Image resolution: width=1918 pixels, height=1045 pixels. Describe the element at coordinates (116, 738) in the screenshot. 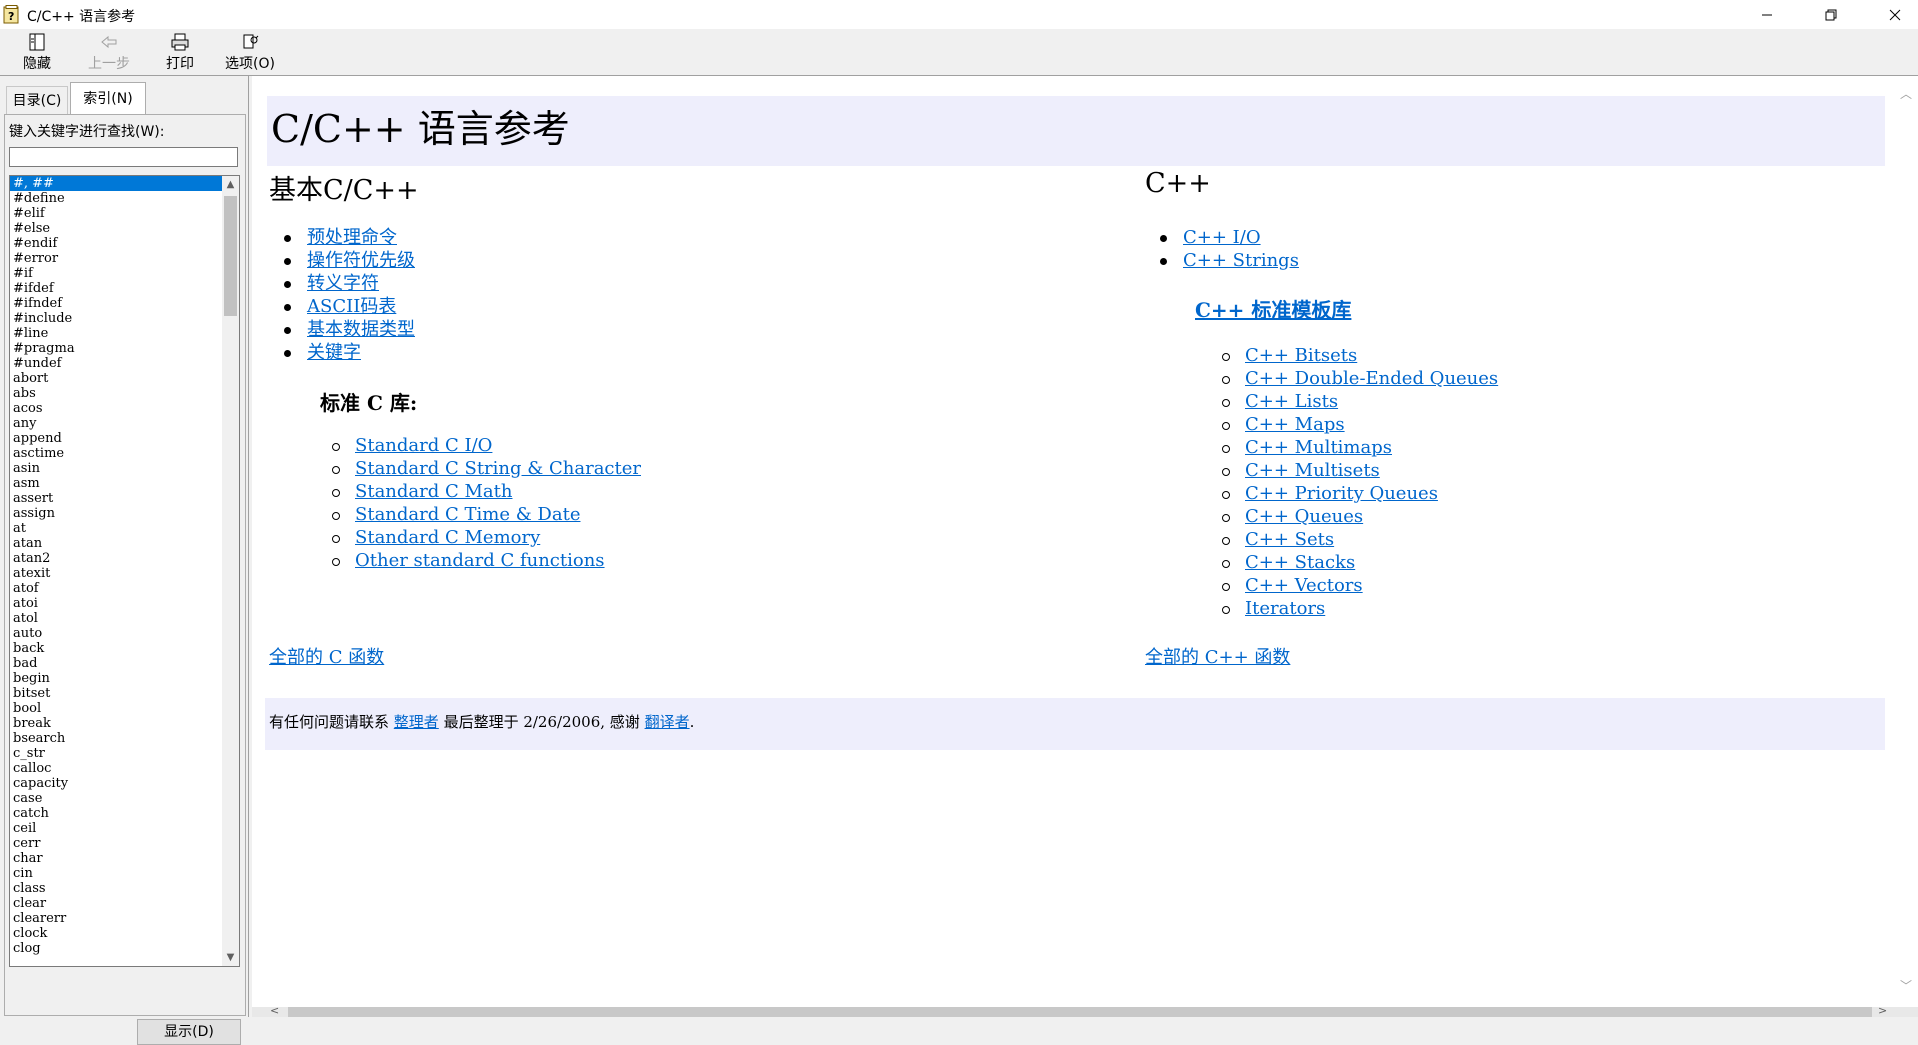

I see `keyword-item: bsearch` at that location.